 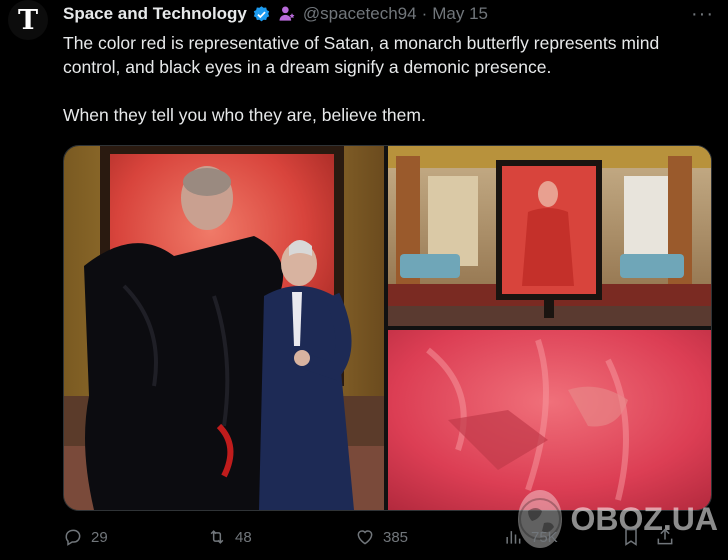 I want to click on bookmark-icon, so click(x=631, y=537).